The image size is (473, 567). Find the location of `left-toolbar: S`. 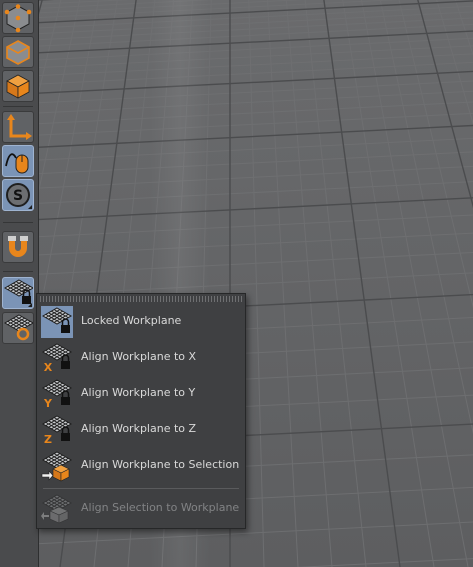

left-toolbar: S is located at coordinates (19, 283).